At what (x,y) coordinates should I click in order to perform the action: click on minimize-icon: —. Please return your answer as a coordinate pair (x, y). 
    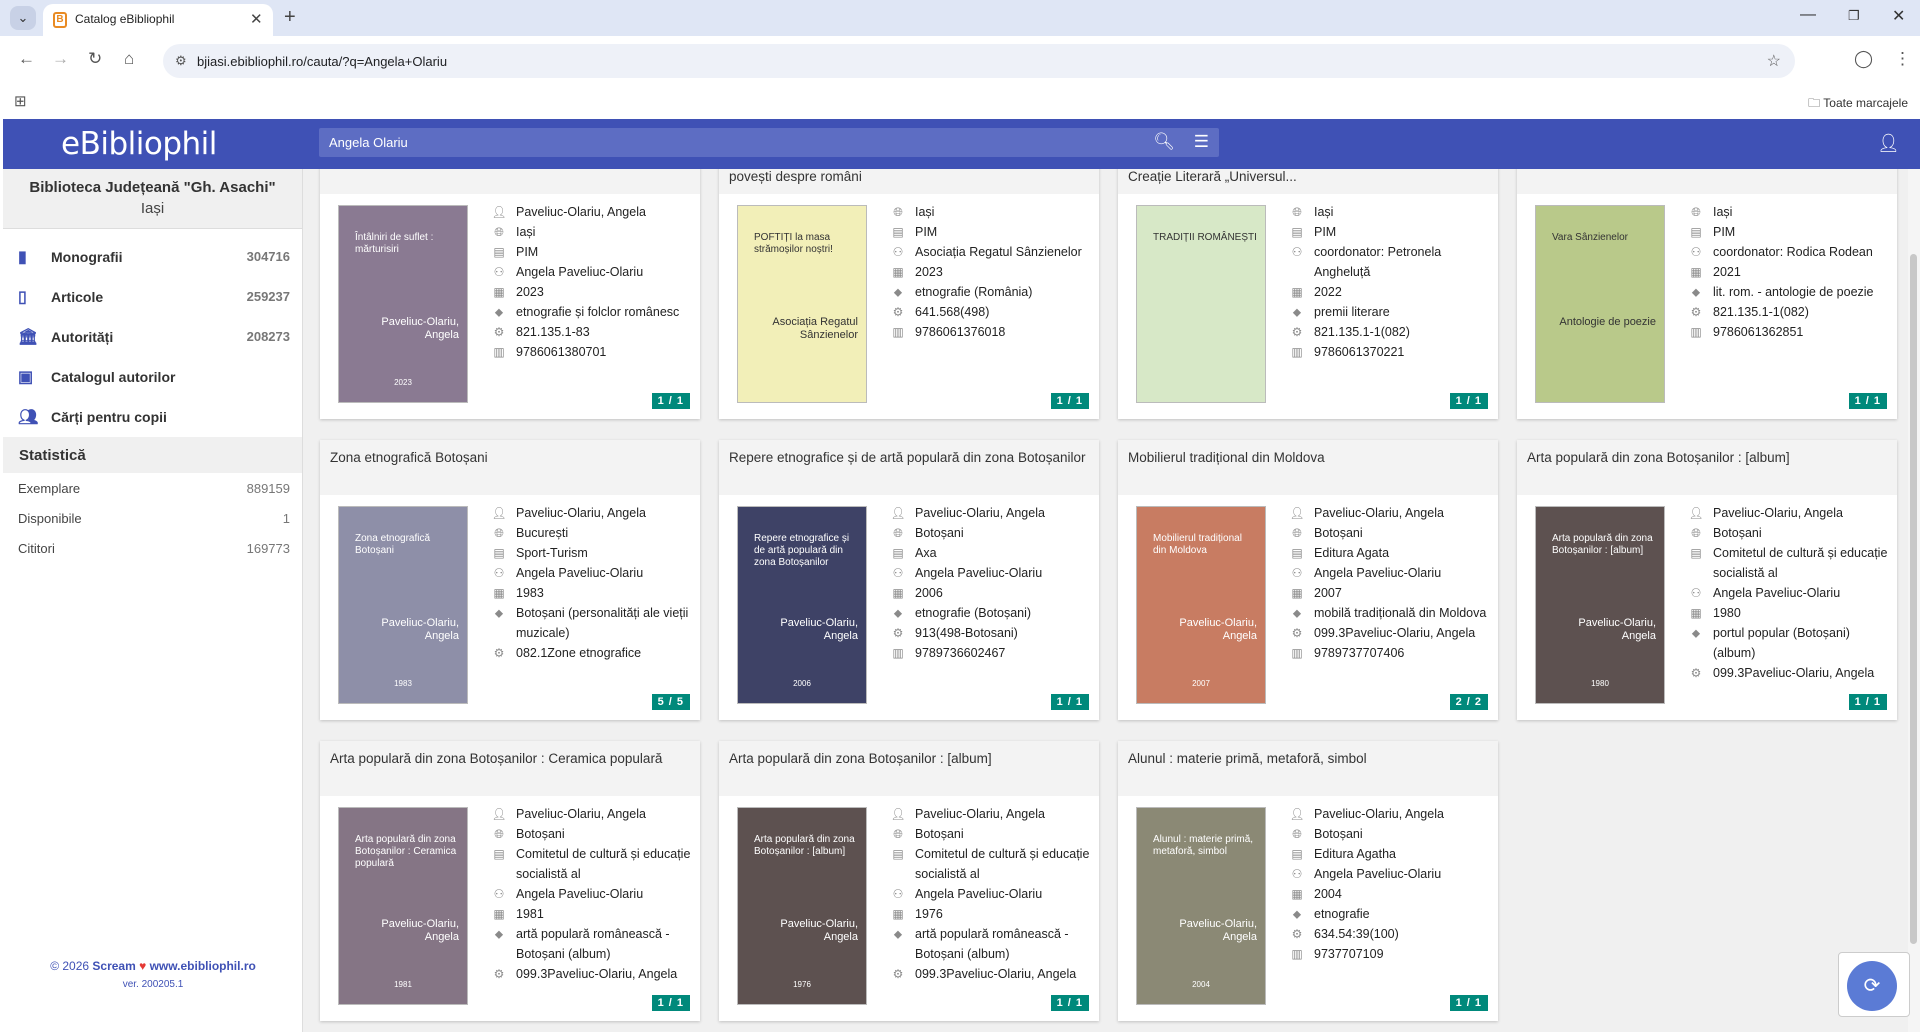
    Looking at the image, I should click on (1808, 15).